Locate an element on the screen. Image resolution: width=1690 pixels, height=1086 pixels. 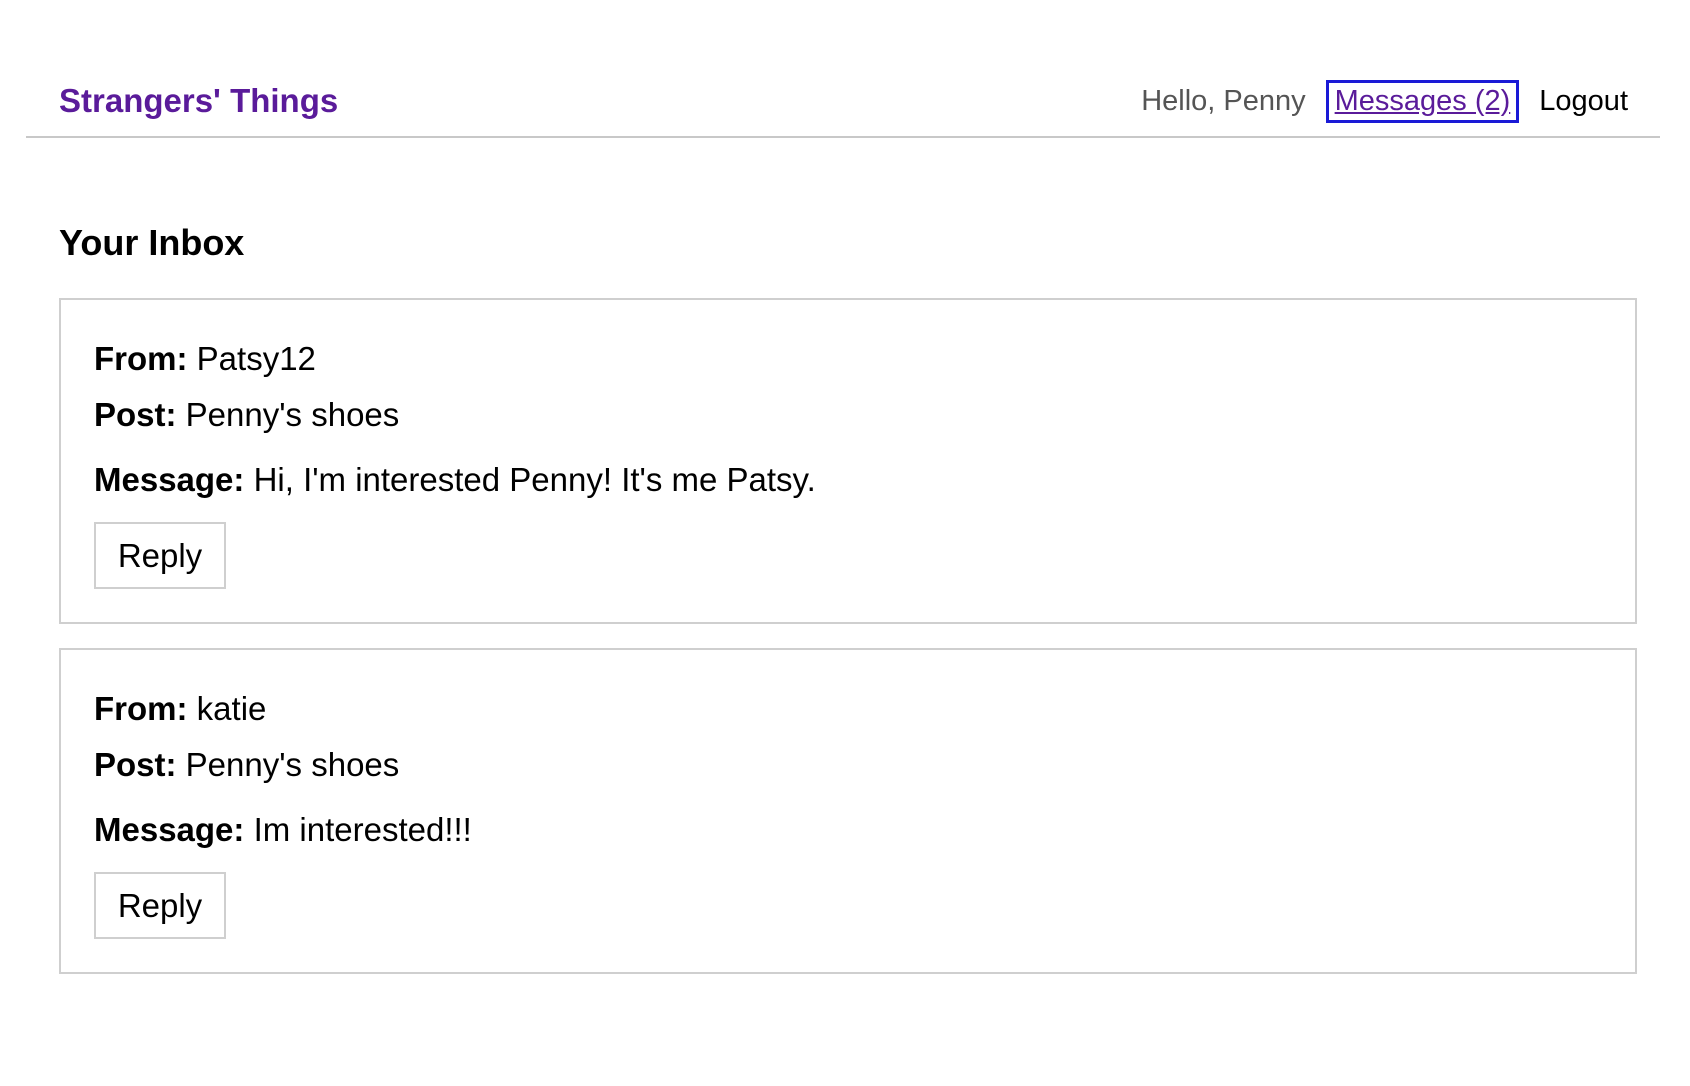
header-nav: Hello, Penny Messages (2) Logout is located at coordinates (1384, 101).